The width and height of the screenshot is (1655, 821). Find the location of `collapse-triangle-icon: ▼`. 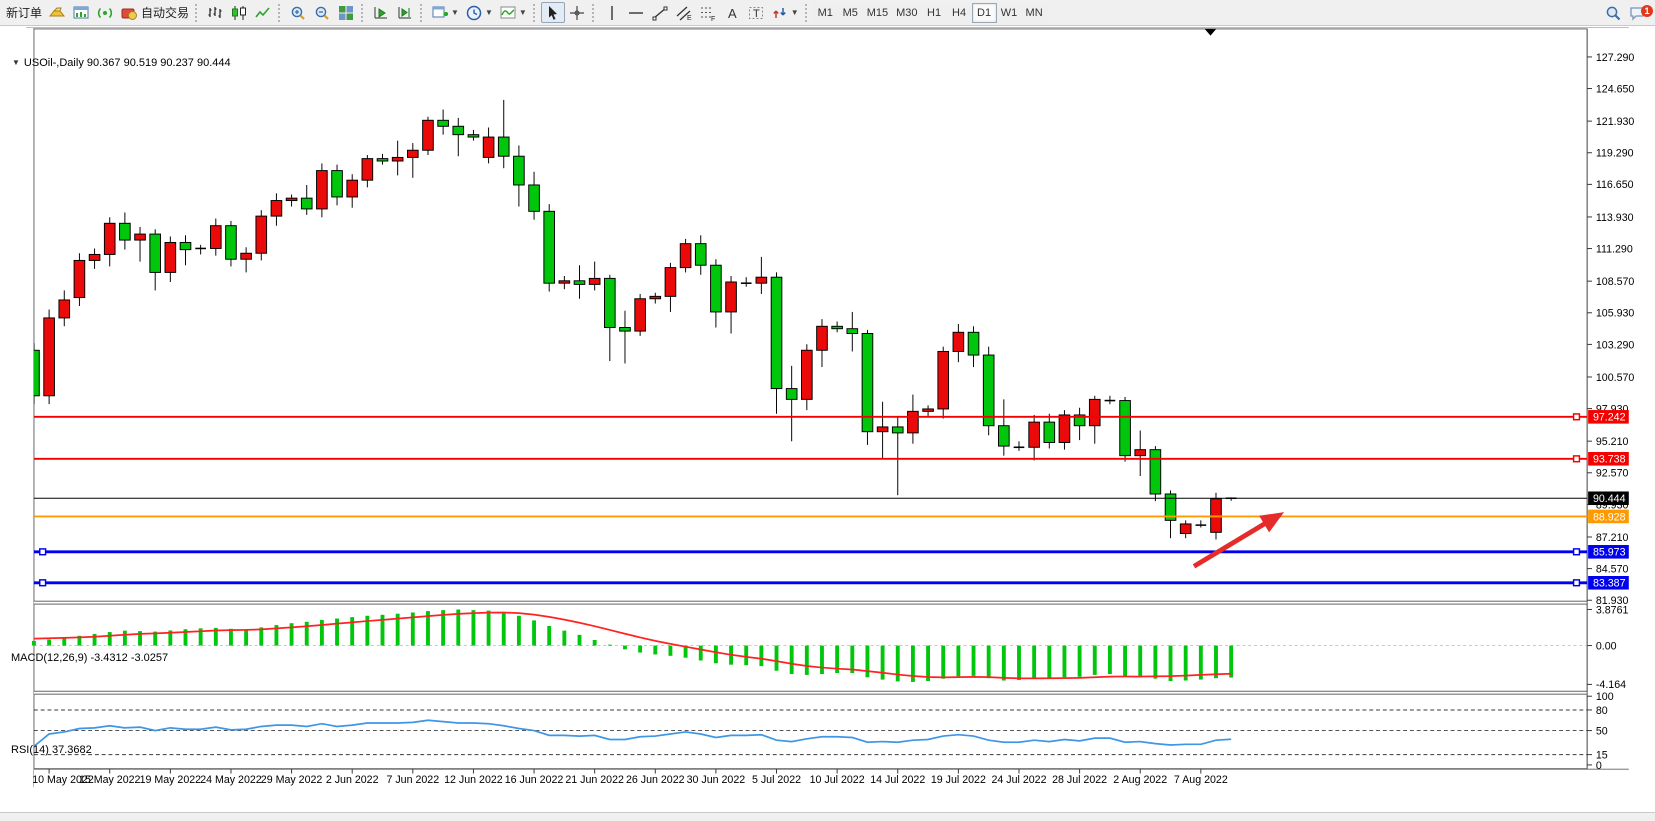

collapse-triangle-icon: ▼ is located at coordinates (16, 62).